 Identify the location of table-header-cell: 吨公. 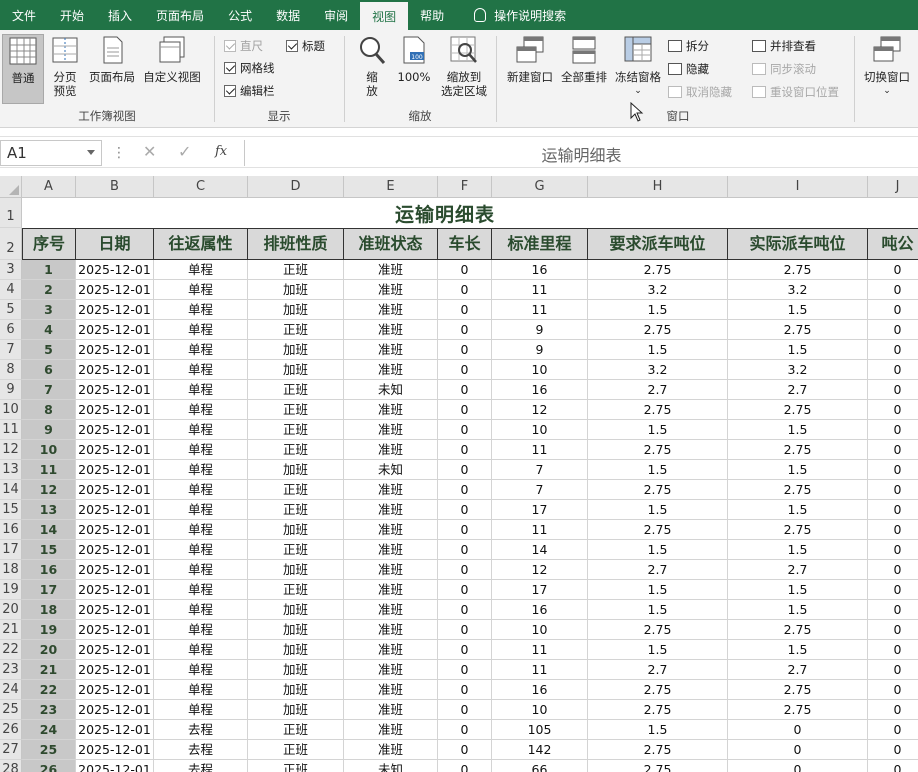
(893, 244).